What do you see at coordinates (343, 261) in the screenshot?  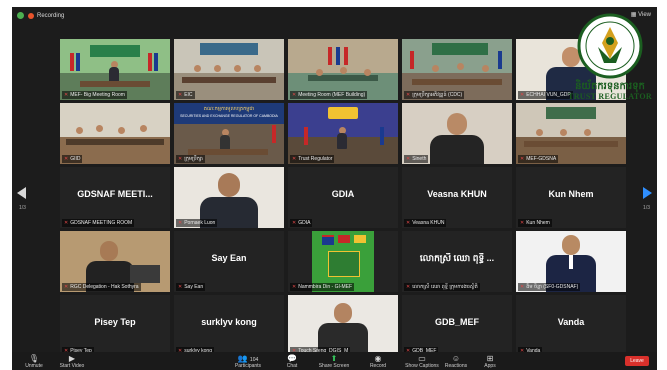 I see `participant-tile: ✕ Nammbira Din - GI-MEF` at bounding box center [343, 261].